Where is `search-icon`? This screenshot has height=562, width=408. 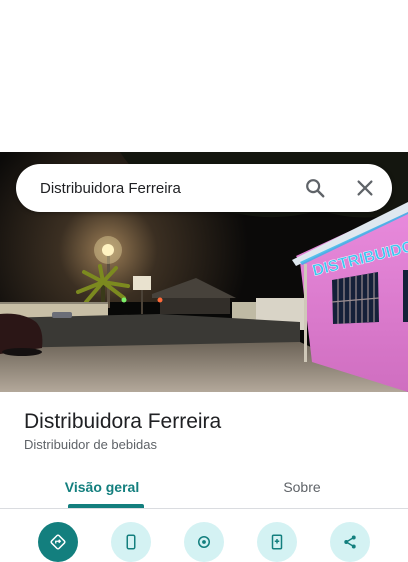 search-icon is located at coordinates (315, 188).